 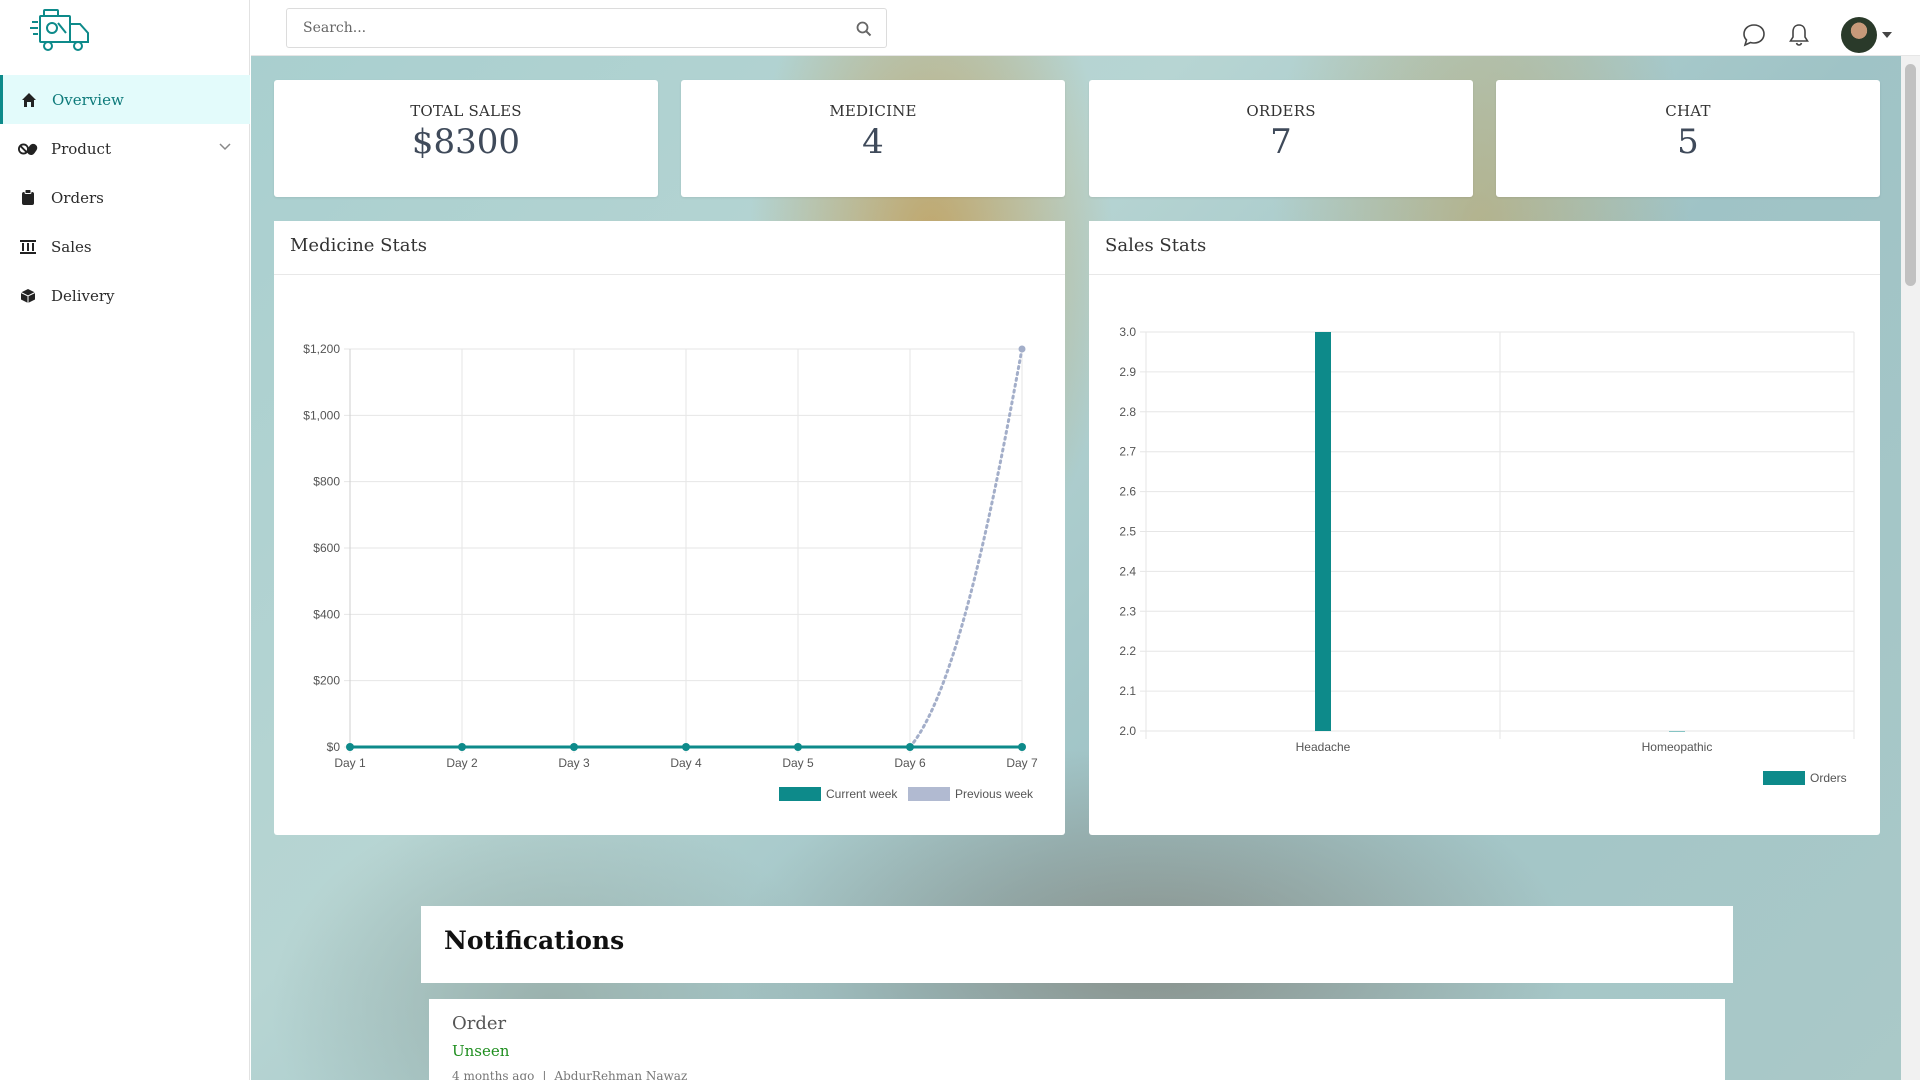 I want to click on legend-swatch-previous-week, so click(x=929, y=794).